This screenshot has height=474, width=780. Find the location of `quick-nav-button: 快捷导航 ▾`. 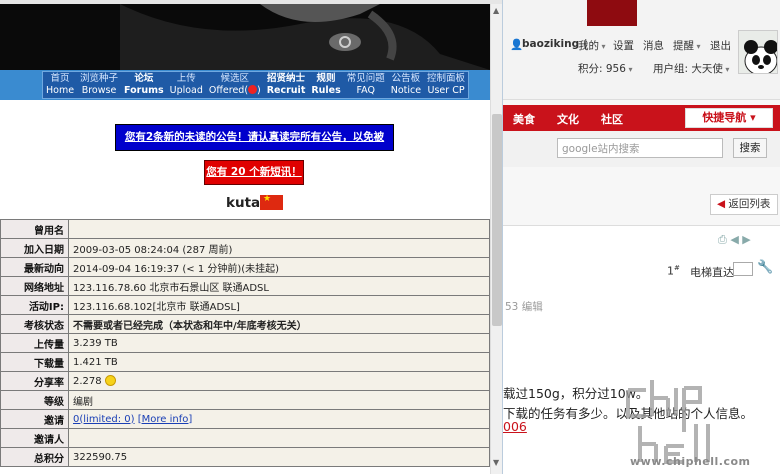

quick-nav-button: 快捷导航 ▾ is located at coordinates (729, 118).